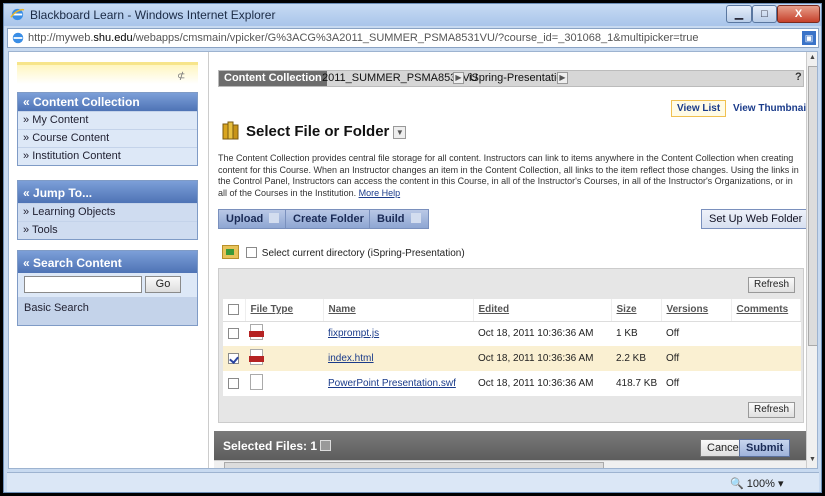 The width and height of the screenshot is (825, 496). I want to click on sidebar-item-institution-content: » Institution Content, so click(107, 156).